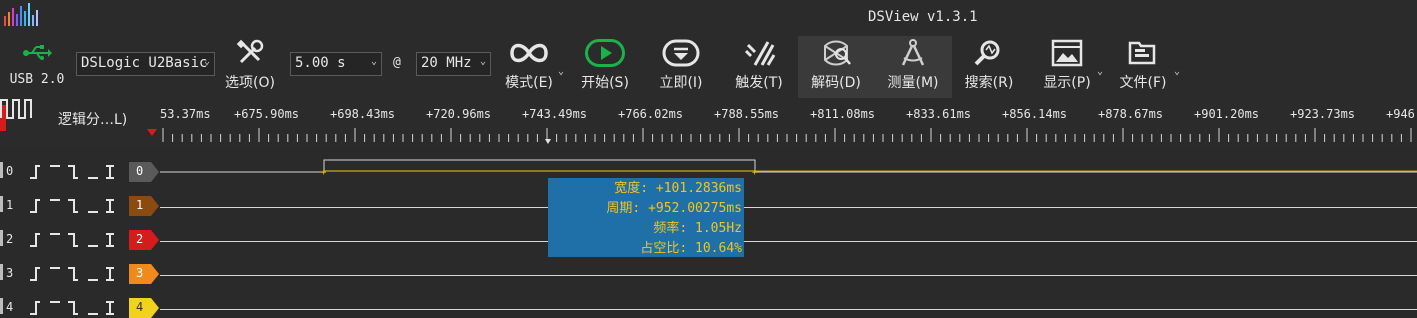 This screenshot has width=1417, height=318. I want to click on channel-index: 2, so click(10, 239).